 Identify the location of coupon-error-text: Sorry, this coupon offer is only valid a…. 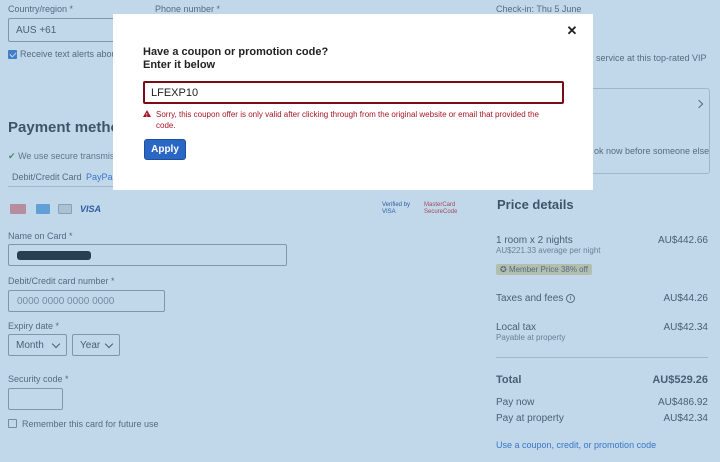
(348, 120).